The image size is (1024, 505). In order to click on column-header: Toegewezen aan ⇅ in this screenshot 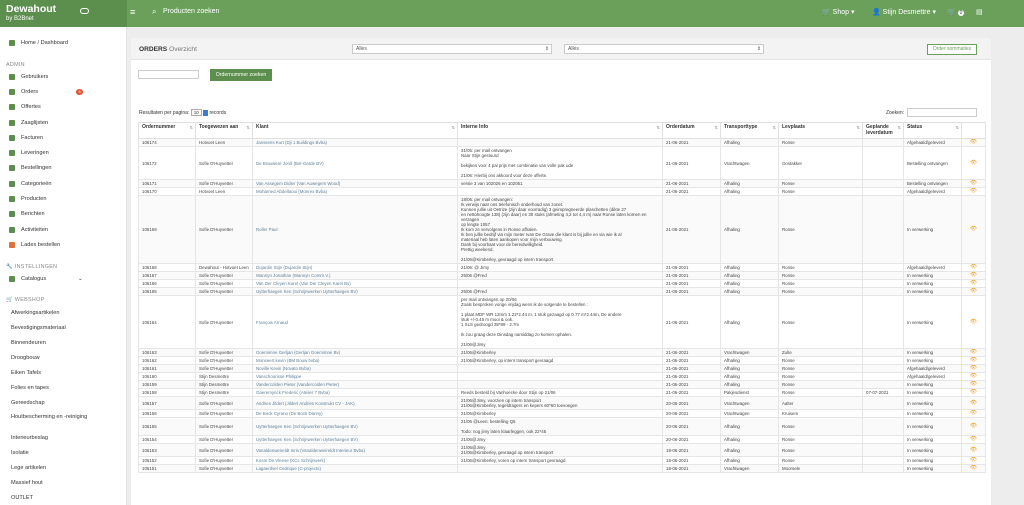, I will do `click(224, 130)`.